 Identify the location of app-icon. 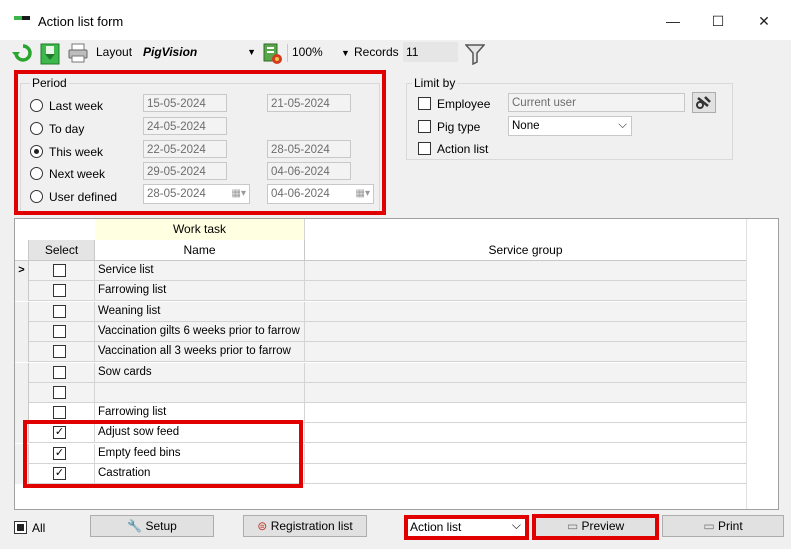
(22, 18).